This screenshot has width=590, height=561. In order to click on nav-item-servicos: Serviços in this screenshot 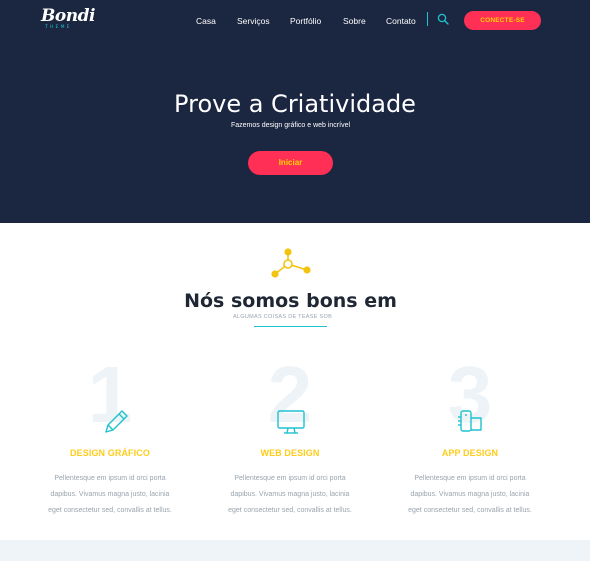, I will do `click(253, 21)`.